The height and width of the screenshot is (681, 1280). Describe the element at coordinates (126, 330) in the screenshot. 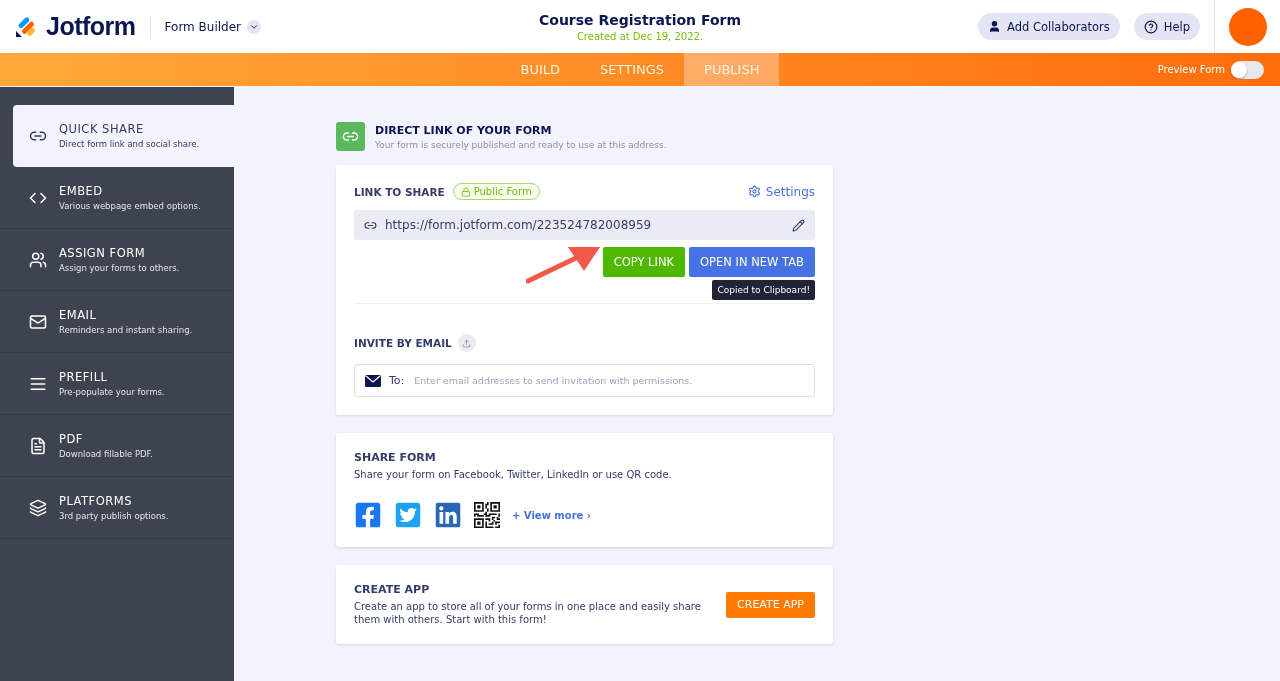

I see `item-description: Reminders and instant sharing.` at that location.